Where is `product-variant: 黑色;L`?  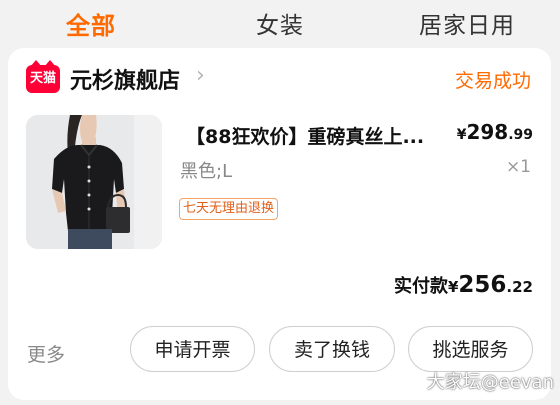
product-variant: 黑色;L is located at coordinates (206, 171).